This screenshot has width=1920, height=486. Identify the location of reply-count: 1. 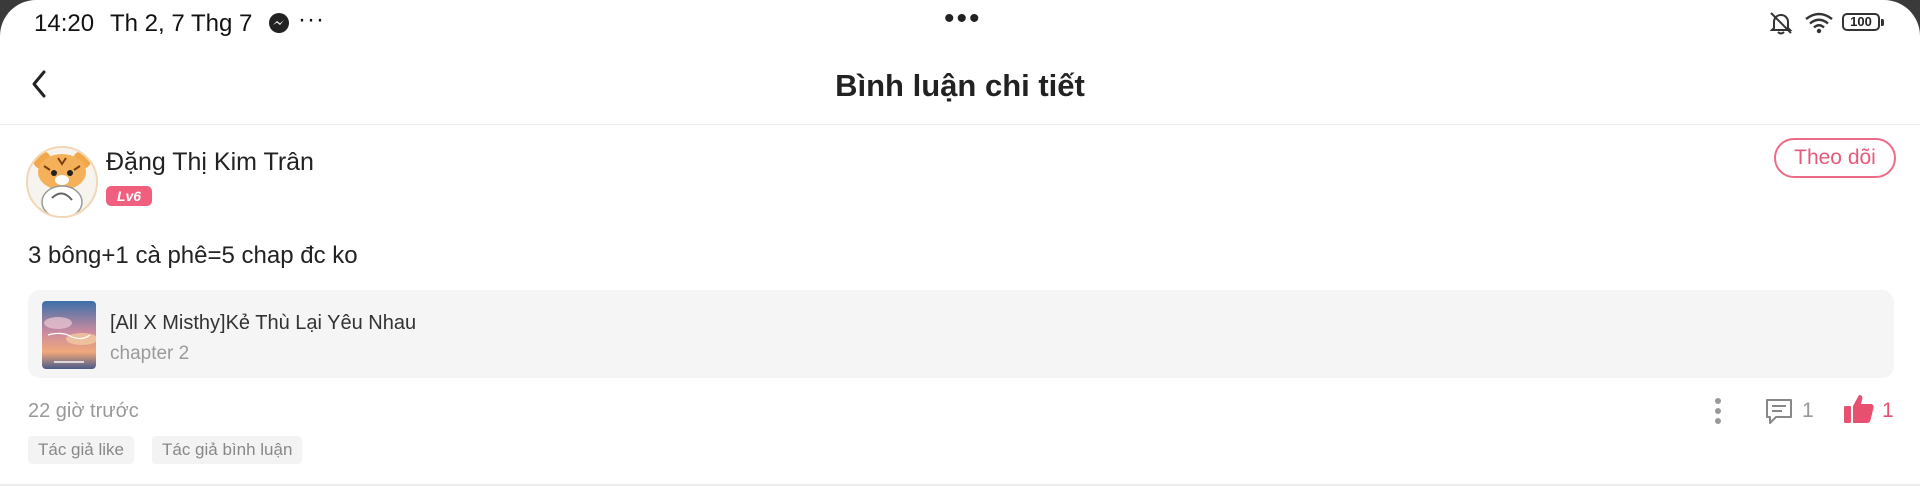
(1808, 410).